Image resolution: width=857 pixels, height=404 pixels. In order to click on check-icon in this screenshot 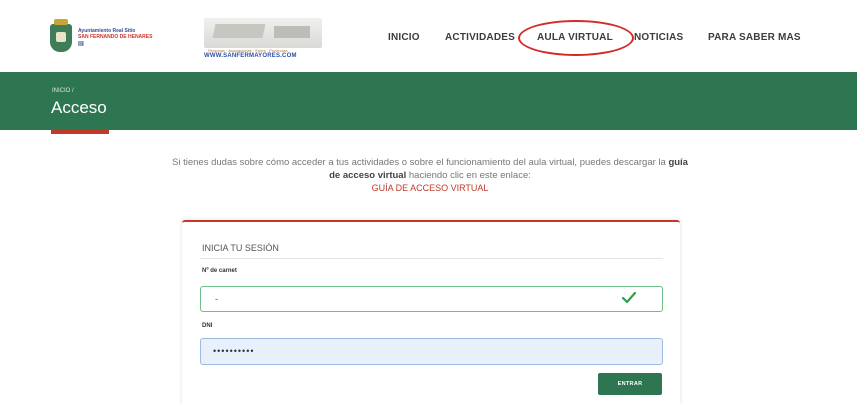, I will do `click(629, 298)`.